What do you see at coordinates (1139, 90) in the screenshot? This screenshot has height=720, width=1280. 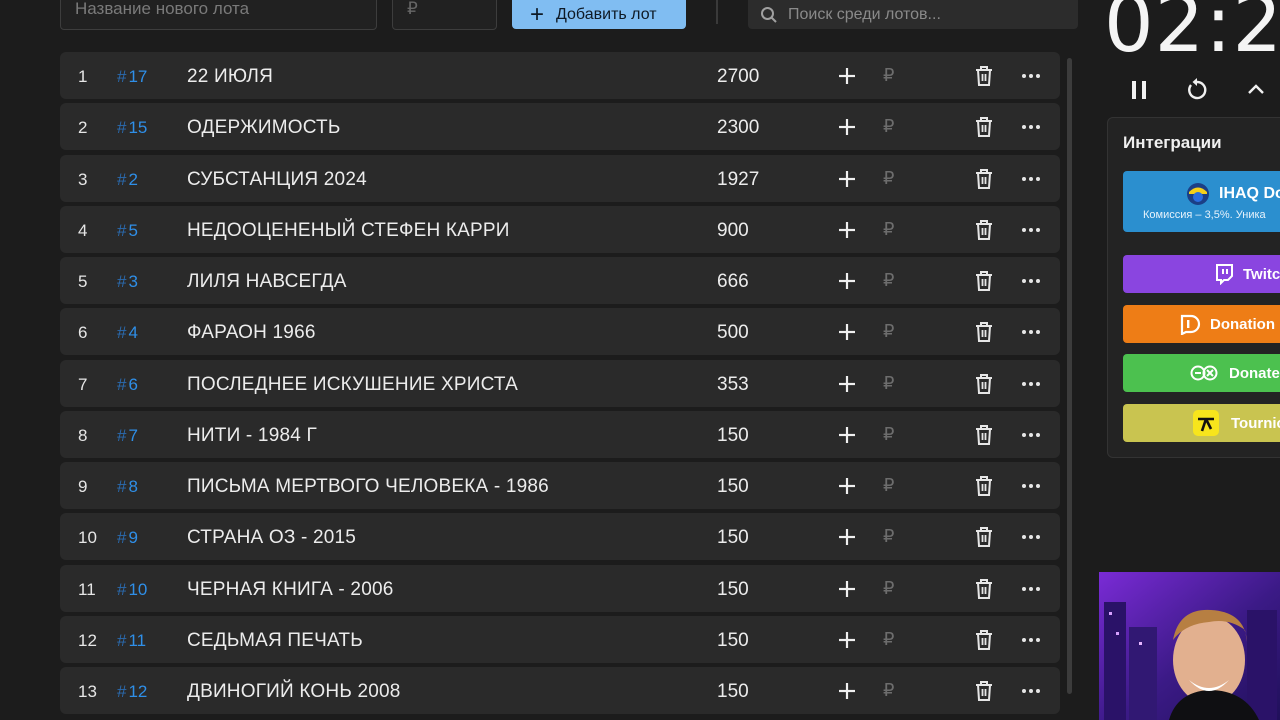 I see `pause-icon` at bounding box center [1139, 90].